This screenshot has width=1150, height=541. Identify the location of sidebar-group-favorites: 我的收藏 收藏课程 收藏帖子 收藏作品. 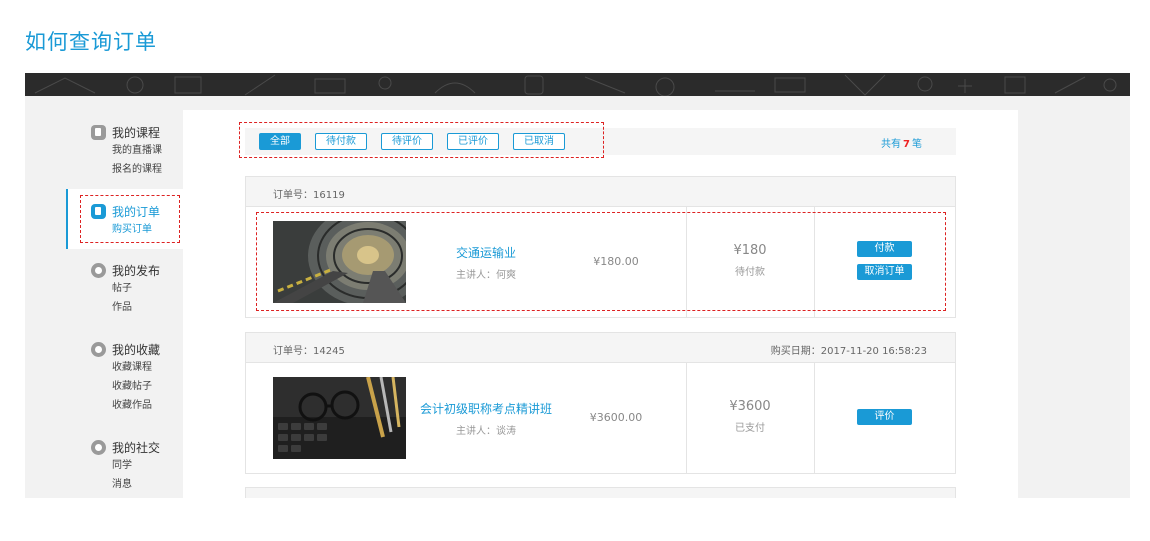
(125, 377).